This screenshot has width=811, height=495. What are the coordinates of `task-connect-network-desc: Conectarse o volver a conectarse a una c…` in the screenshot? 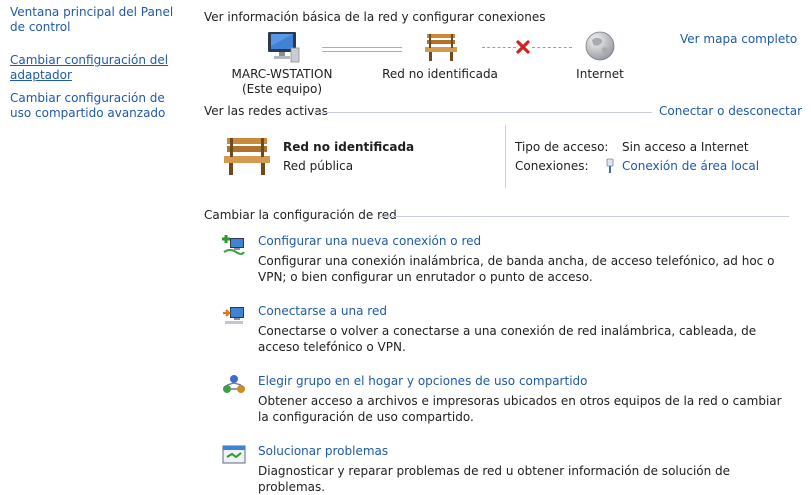 It's located at (507, 339).